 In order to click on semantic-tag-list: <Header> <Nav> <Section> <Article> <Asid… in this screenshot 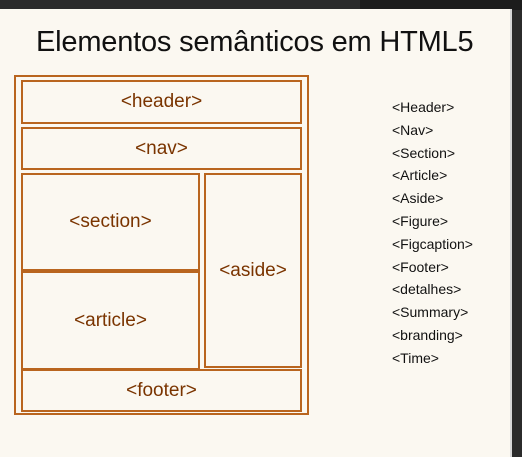, I will do `click(432, 233)`.